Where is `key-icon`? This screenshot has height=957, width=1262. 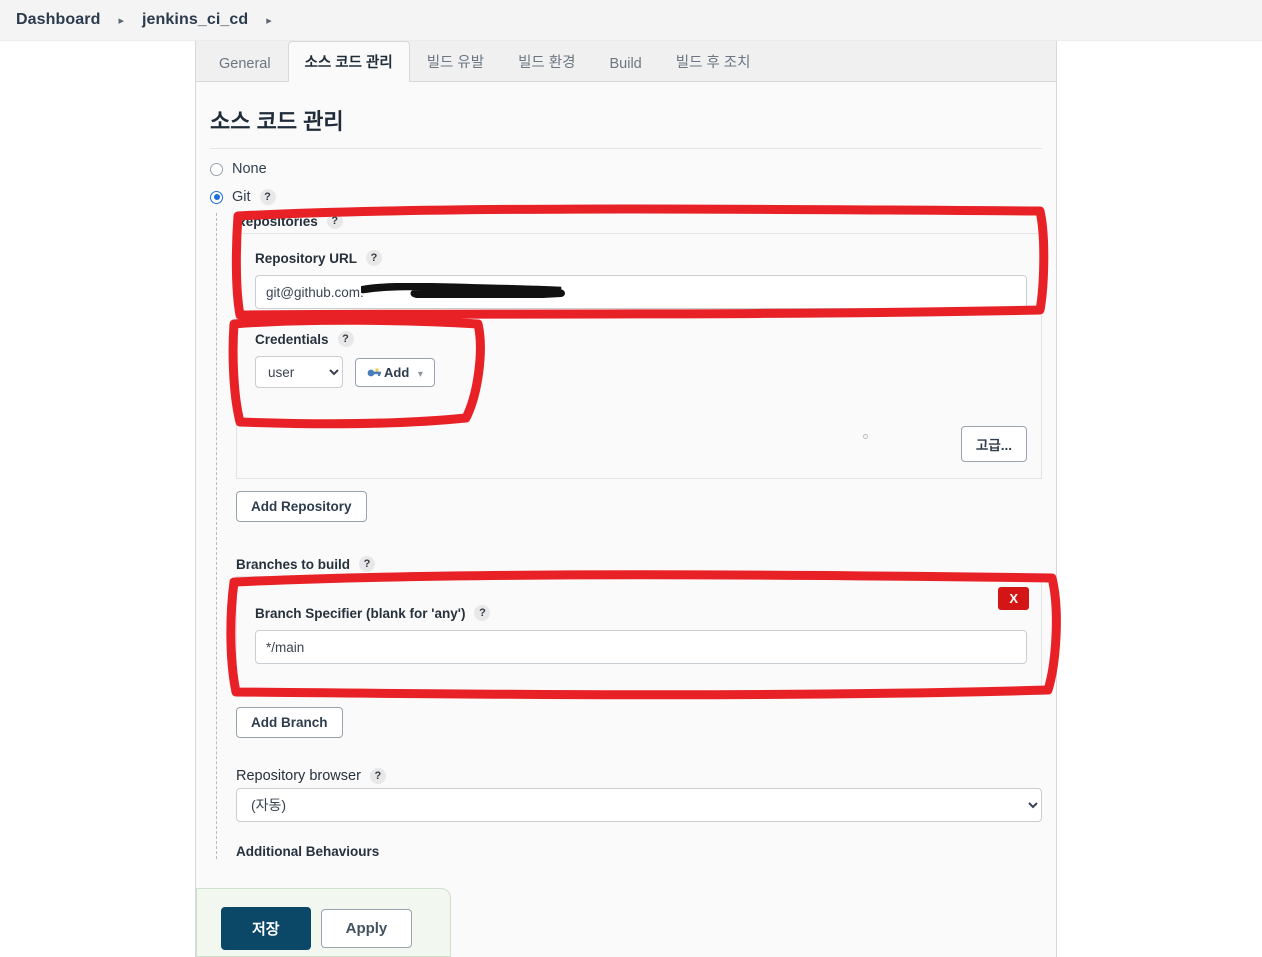 key-icon is located at coordinates (374, 372).